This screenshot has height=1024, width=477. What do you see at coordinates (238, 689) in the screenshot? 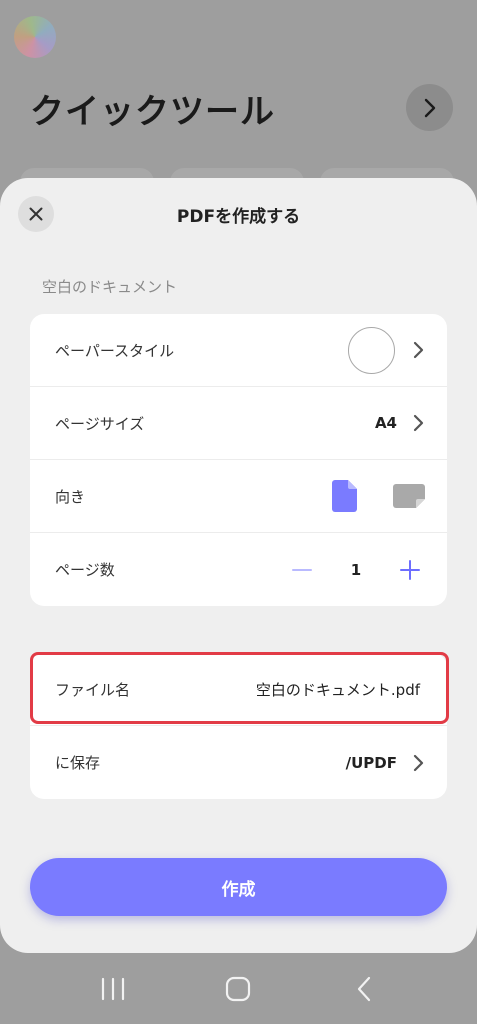
I see `file-name-row: ファイル名 空白のドキュメント.pdf` at bounding box center [238, 689].